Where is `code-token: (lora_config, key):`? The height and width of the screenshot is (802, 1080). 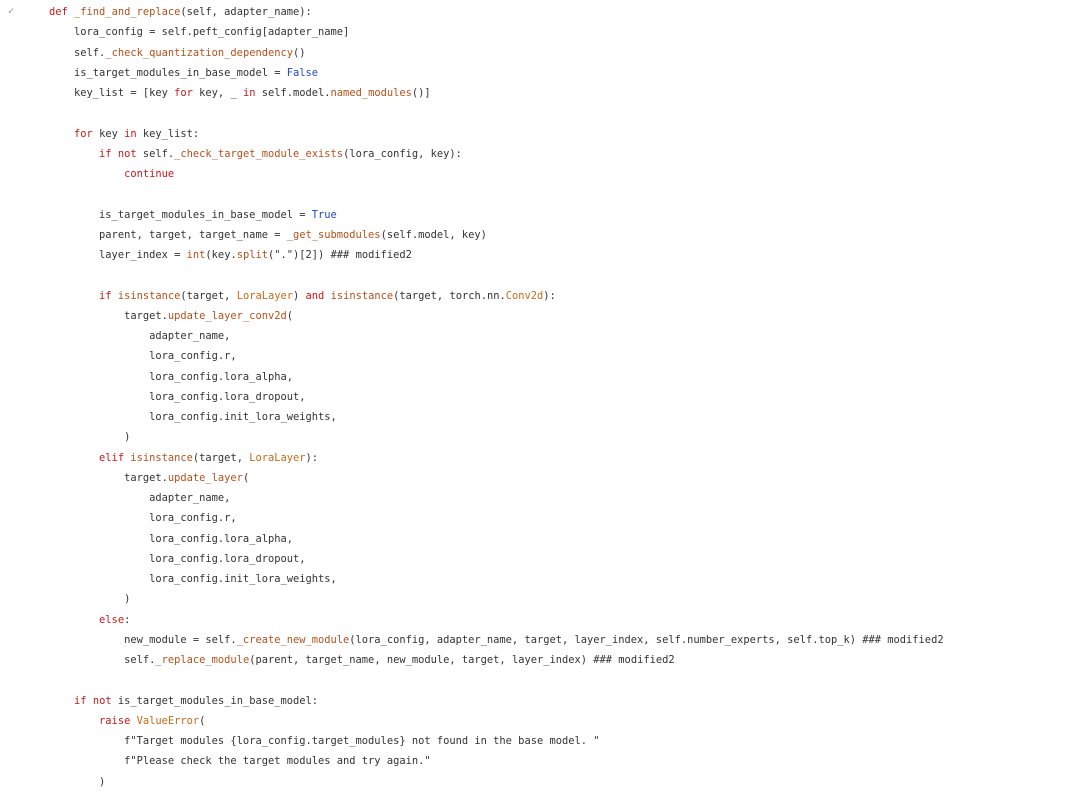 code-token: (lora_config, key): is located at coordinates (402, 153).